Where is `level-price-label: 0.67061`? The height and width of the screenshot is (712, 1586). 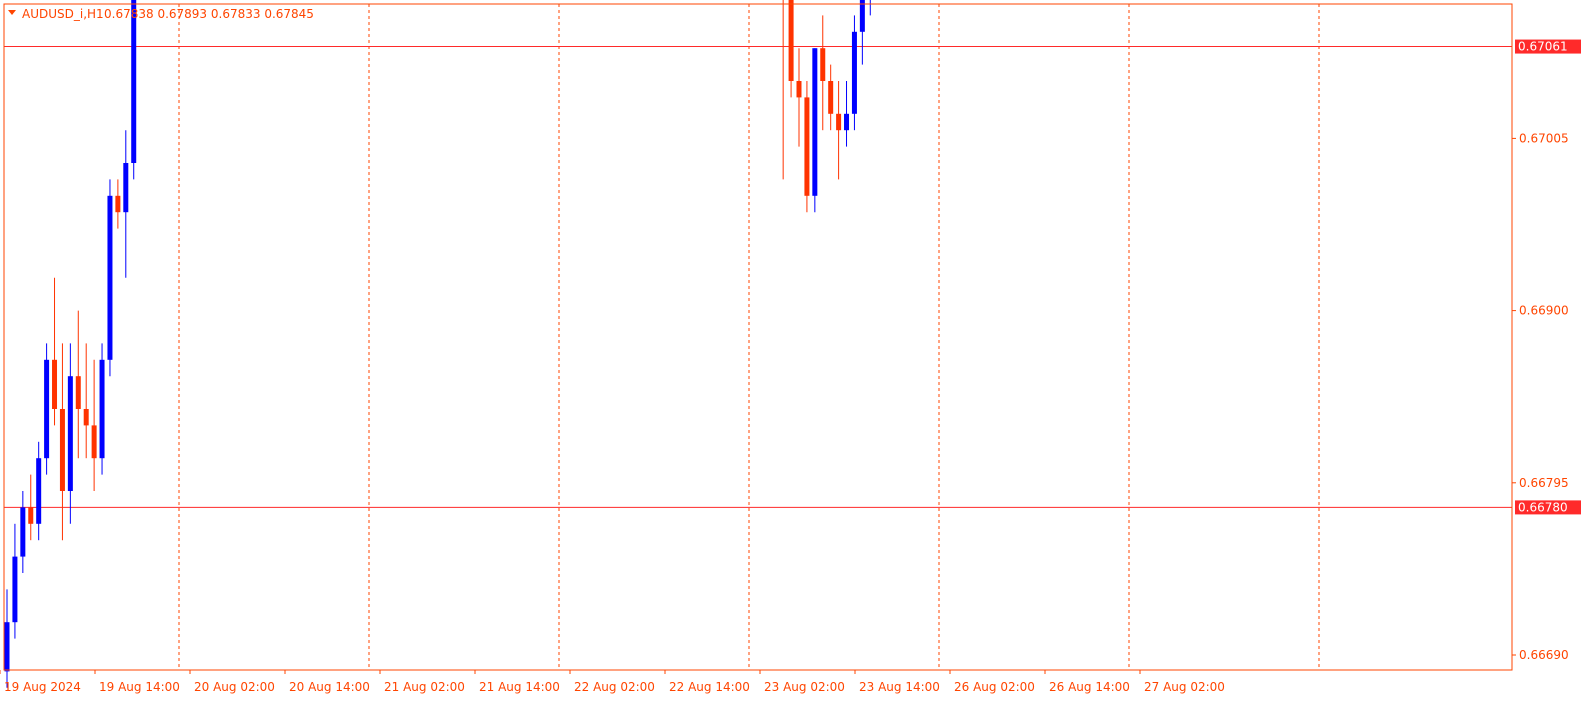
level-price-label: 0.67061 is located at coordinates (1543, 47).